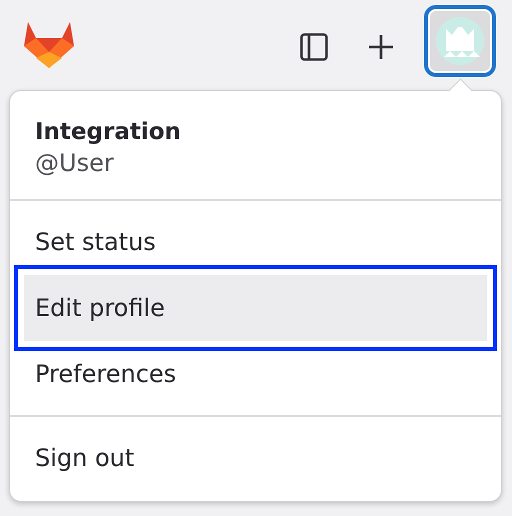  Describe the element at coordinates (381, 47) in the screenshot. I see `plus-icon` at that location.